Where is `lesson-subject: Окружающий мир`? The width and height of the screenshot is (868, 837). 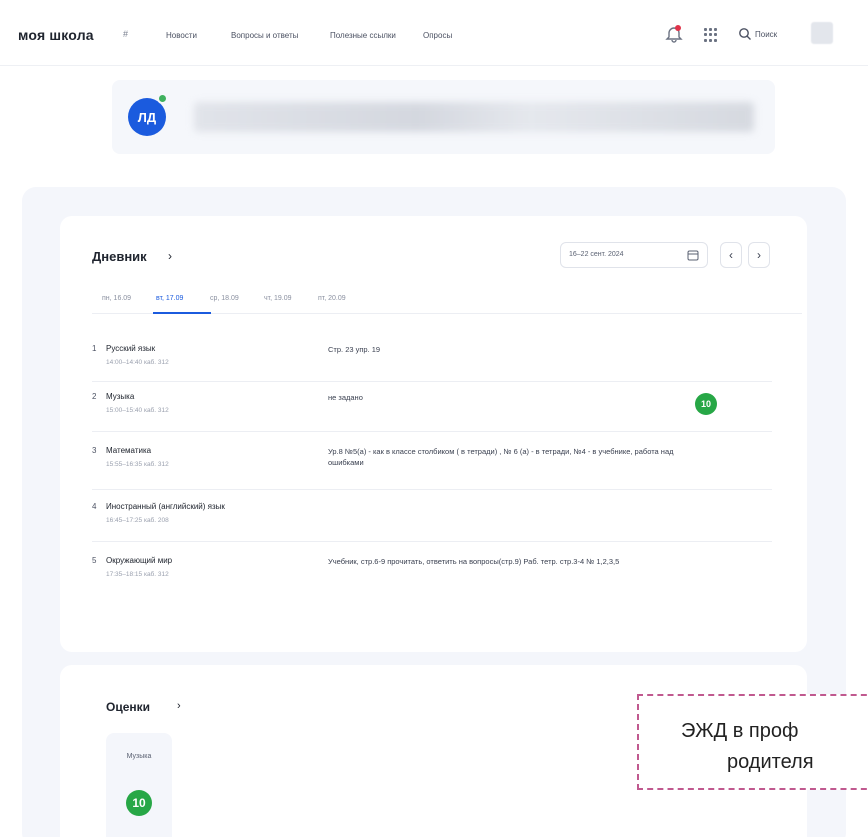
lesson-subject: Окружающий мир is located at coordinates (139, 560).